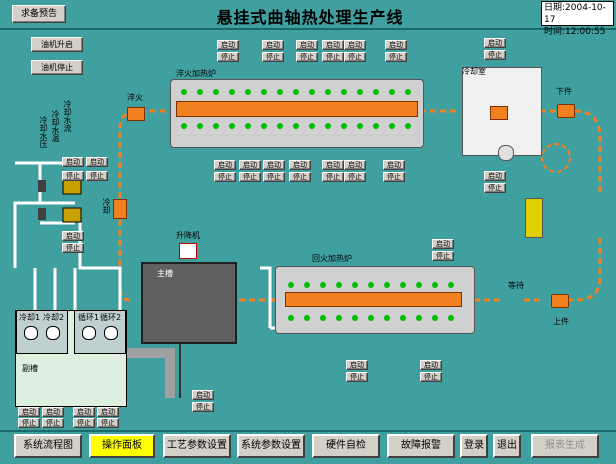 The height and width of the screenshot is (464, 616). I want to click on nav-button-5: 故障报警, so click(421, 446).